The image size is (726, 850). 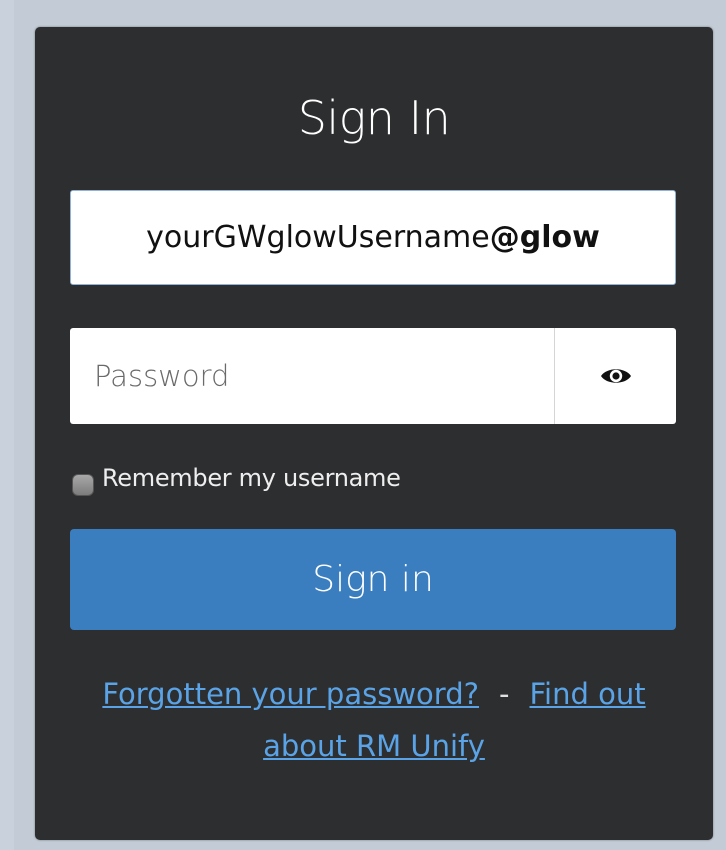 I want to click on username-field: yourGWglowUsername @glow, so click(x=373, y=237).